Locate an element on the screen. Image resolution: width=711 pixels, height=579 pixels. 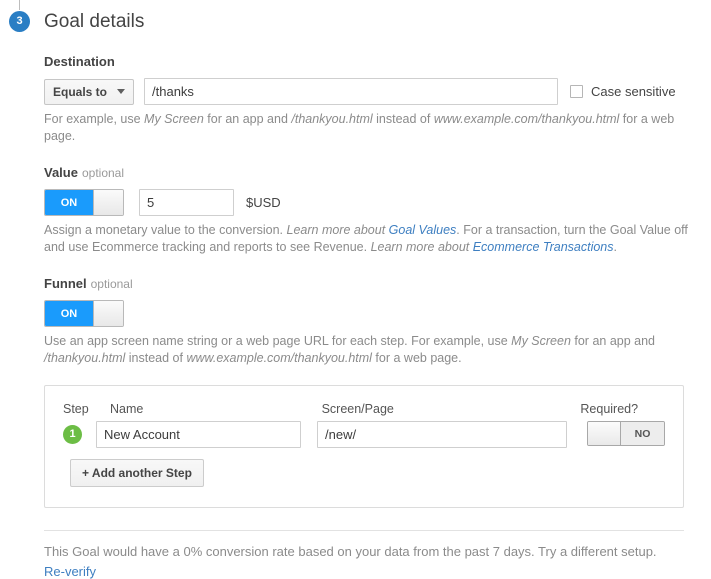
step-indicator-rail: 3 is located at coordinates (20, 20).